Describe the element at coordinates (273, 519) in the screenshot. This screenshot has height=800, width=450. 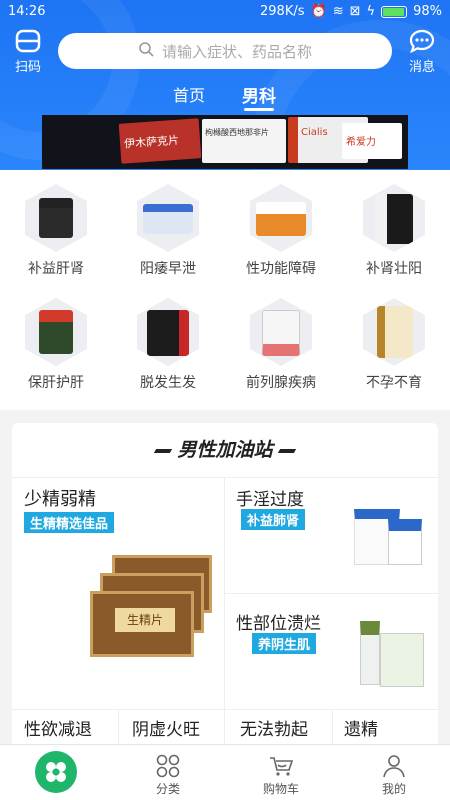
I see `topic-badge: 补益肺肾` at that location.